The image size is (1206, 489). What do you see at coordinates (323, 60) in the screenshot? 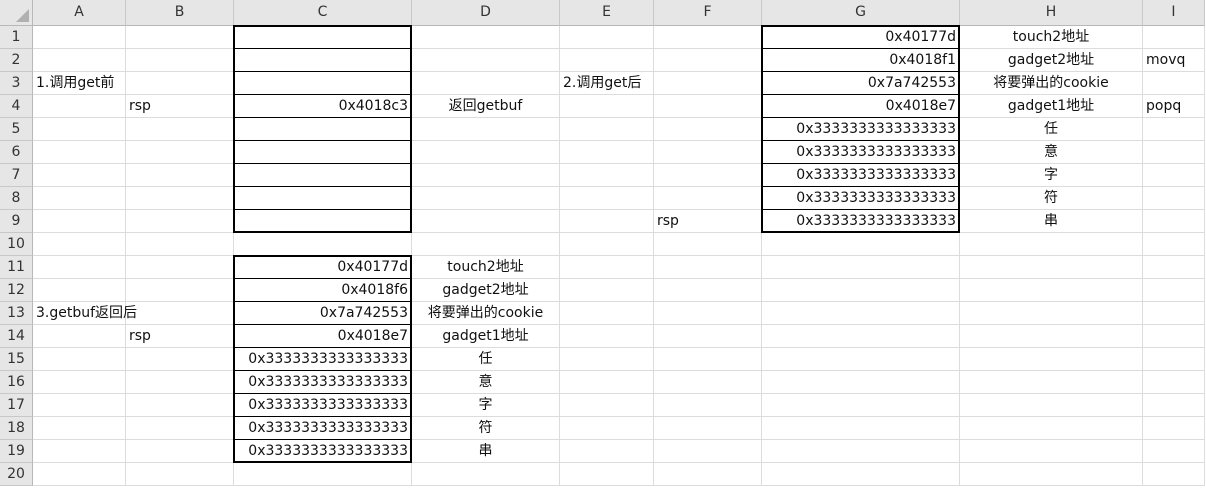
I see `cell-c2` at bounding box center [323, 60].